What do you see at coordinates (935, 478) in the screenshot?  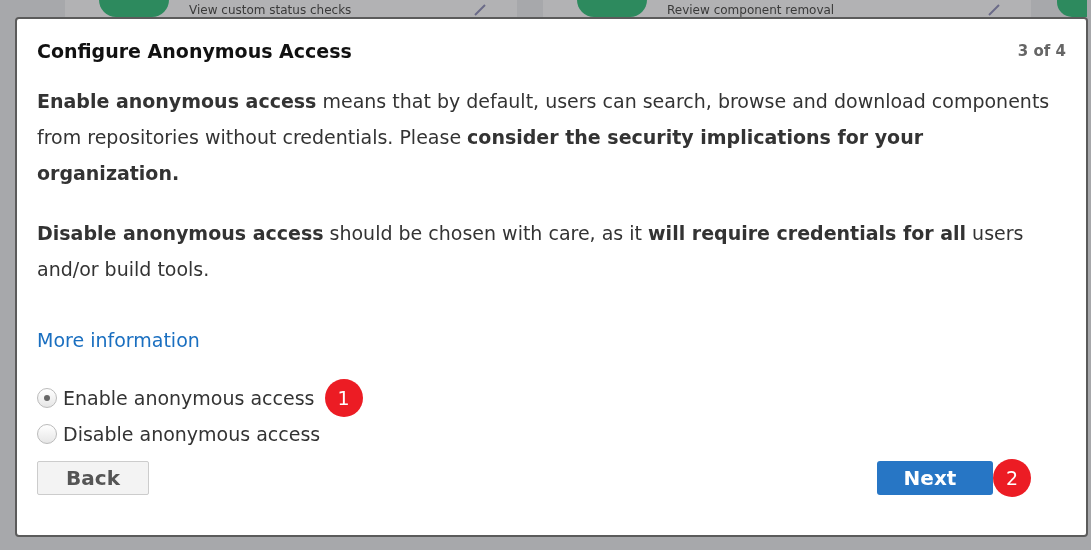 I see `next-button: Next` at bounding box center [935, 478].